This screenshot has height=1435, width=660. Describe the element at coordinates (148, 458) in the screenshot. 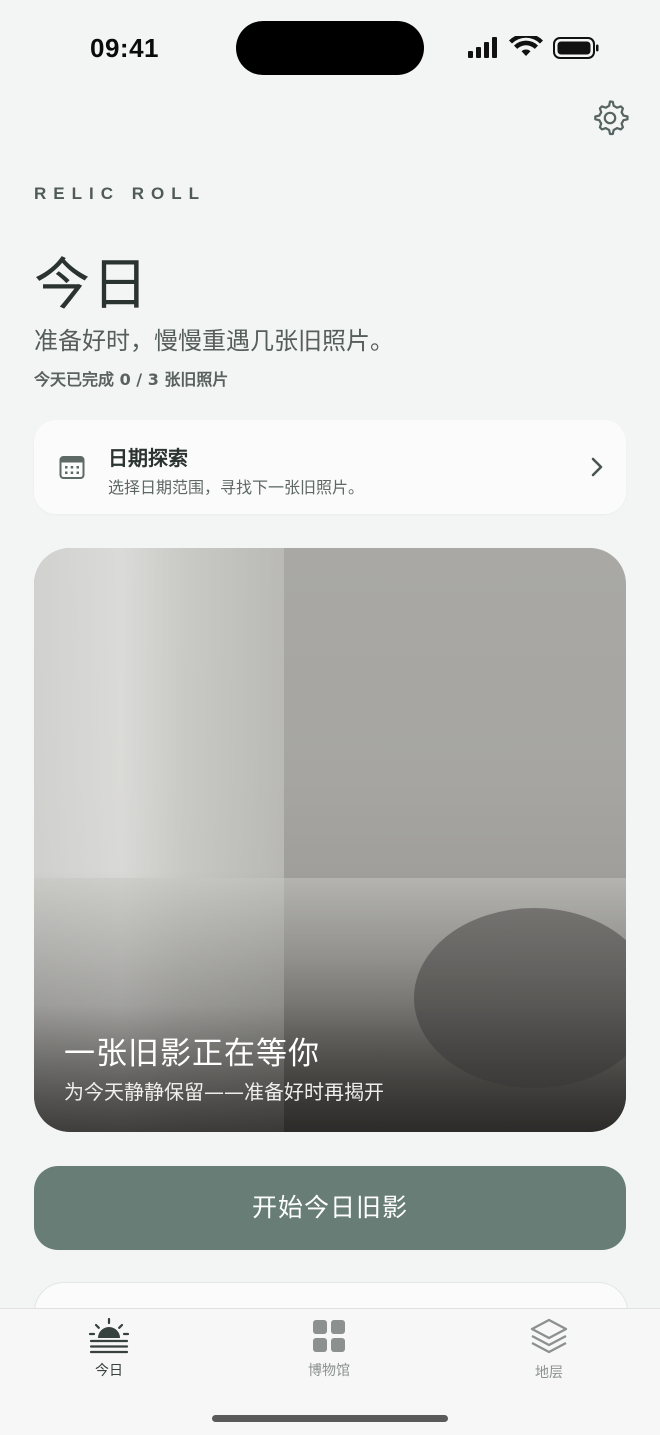

I see `date-explore-title: 日期探索` at that location.